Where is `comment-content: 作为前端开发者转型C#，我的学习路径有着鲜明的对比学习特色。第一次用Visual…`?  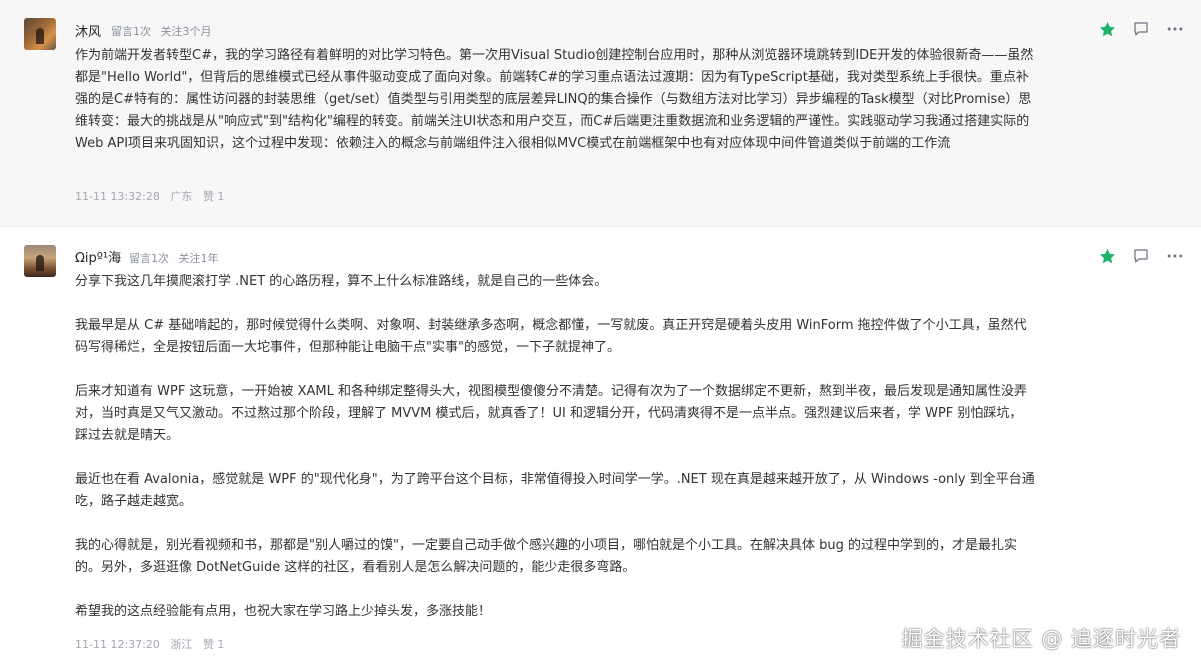
comment-content: 作为前端开发者转型C#，我的学习路径有着鲜明的对比学习特色。第一次用Visual… is located at coordinates (555, 100).